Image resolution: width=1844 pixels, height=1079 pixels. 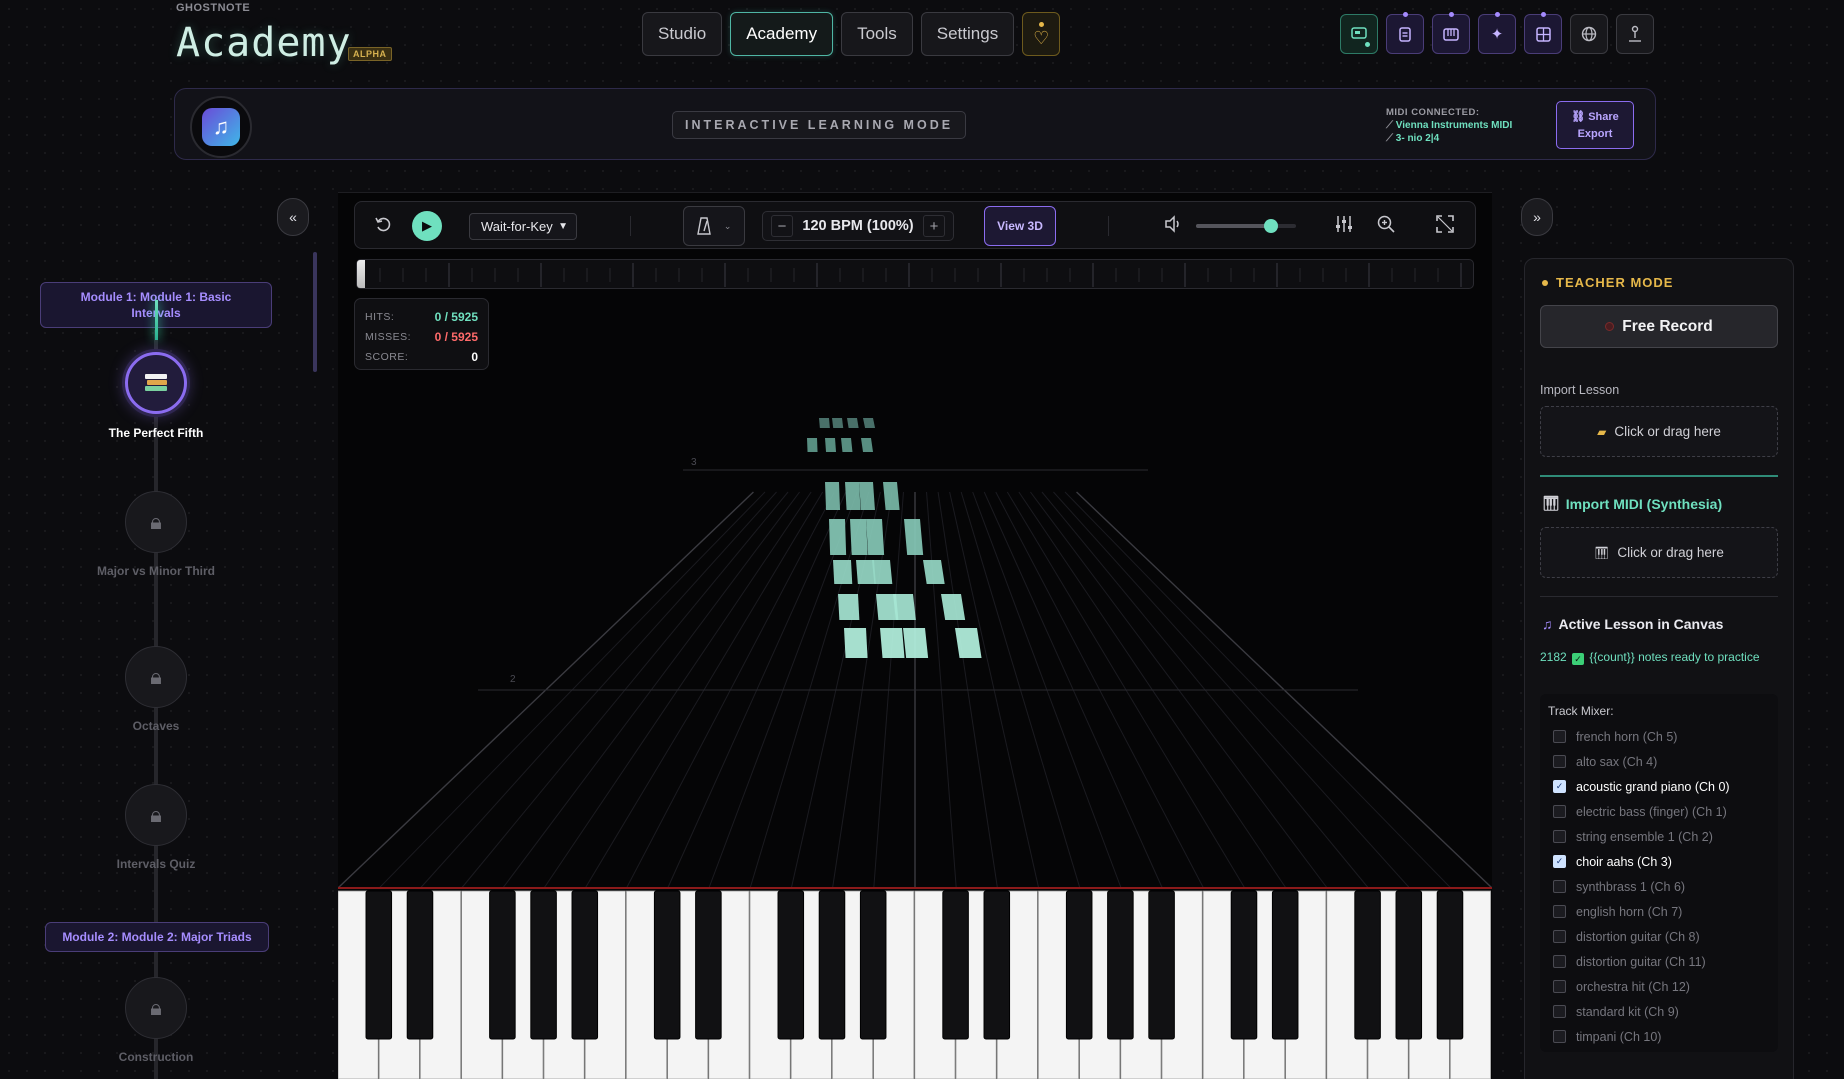 I want to click on track-mixer-row: english horn (Ch 7), so click(x=1659, y=911).